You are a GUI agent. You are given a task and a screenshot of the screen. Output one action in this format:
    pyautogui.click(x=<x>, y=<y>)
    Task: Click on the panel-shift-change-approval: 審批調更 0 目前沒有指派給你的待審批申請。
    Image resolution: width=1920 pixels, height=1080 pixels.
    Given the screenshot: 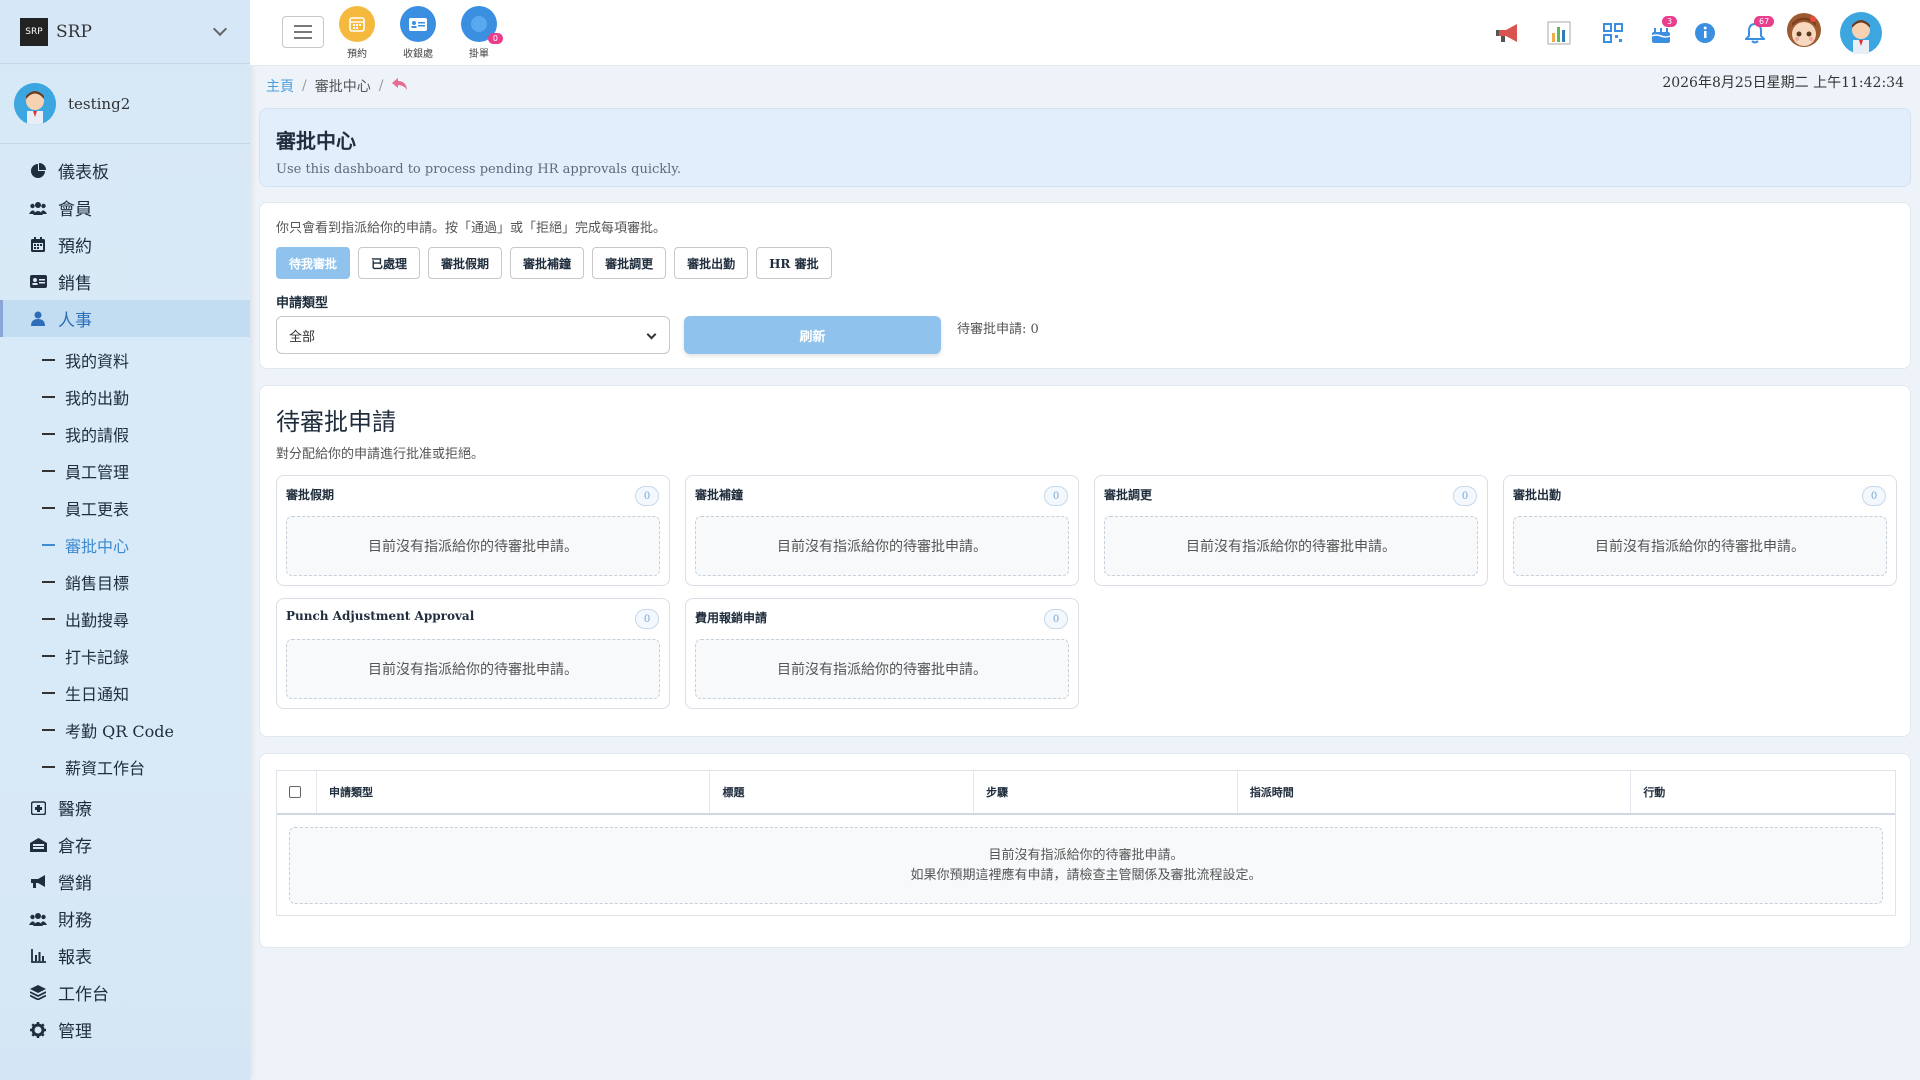 What is the action you would take?
    pyautogui.click(x=1291, y=530)
    